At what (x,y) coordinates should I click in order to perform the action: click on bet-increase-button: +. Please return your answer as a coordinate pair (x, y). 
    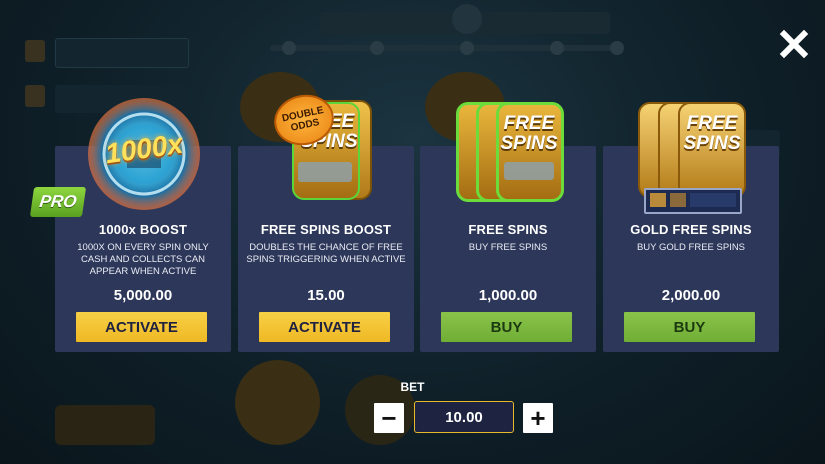
    Looking at the image, I should click on (538, 418).